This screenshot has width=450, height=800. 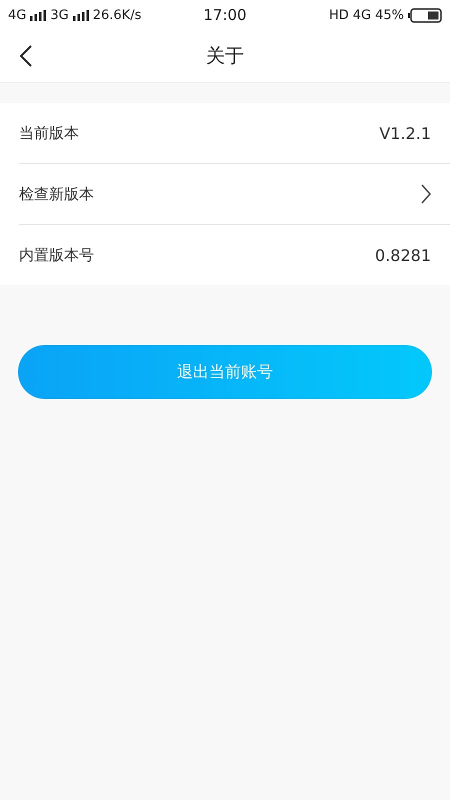 What do you see at coordinates (338, 15) in the screenshot?
I see `status-text: HD` at bounding box center [338, 15].